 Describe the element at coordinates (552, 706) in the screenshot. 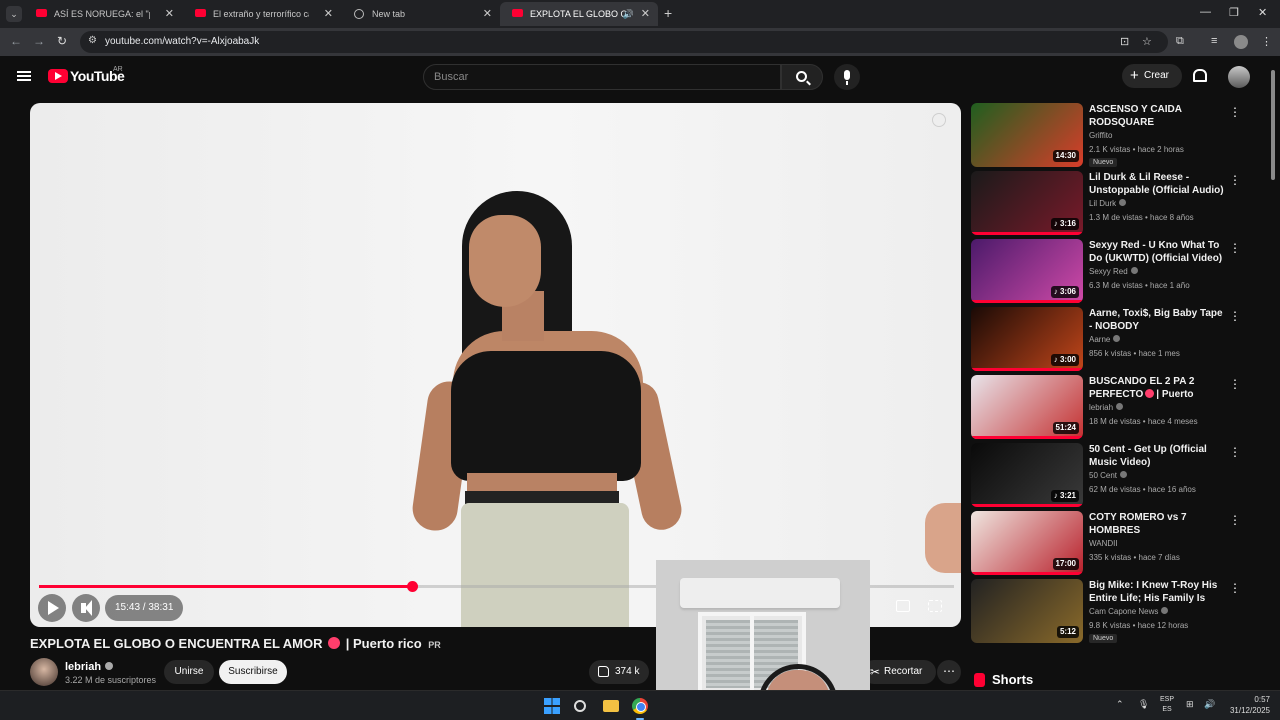

I see `start-menu-icon` at that location.